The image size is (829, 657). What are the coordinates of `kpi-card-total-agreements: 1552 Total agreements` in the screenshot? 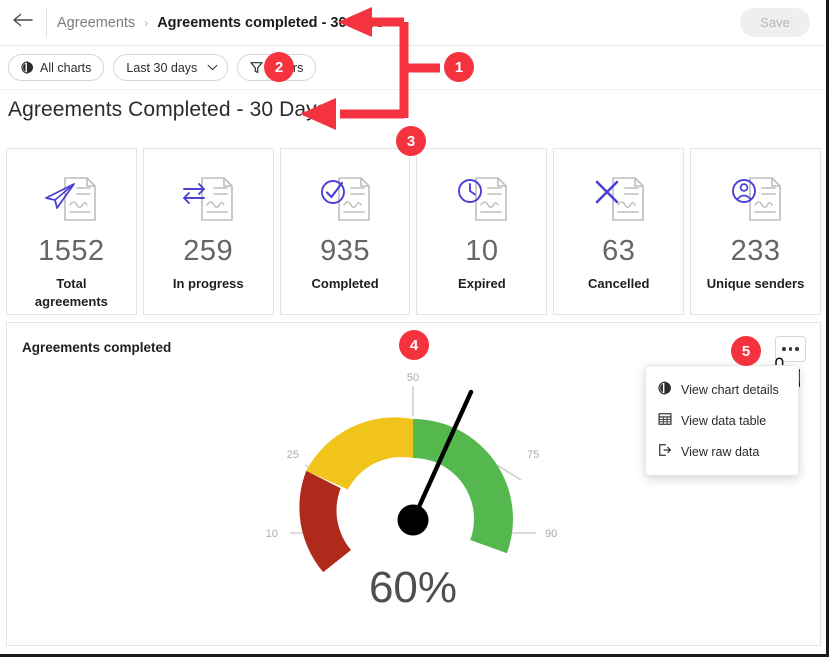 It's located at (71, 231).